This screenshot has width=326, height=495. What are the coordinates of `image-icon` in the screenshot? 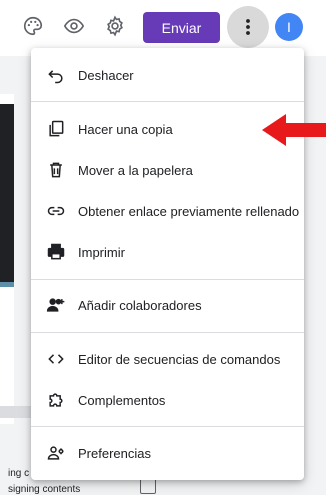 It's located at (148, 486).